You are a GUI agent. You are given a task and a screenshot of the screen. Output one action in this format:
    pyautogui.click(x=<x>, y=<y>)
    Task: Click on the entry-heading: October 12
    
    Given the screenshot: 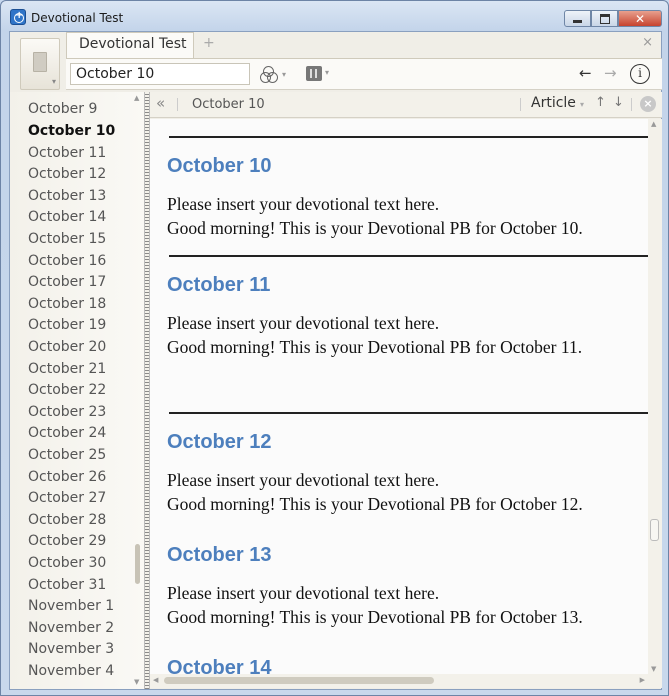 What is the action you would take?
    pyautogui.click(x=219, y=442)
    